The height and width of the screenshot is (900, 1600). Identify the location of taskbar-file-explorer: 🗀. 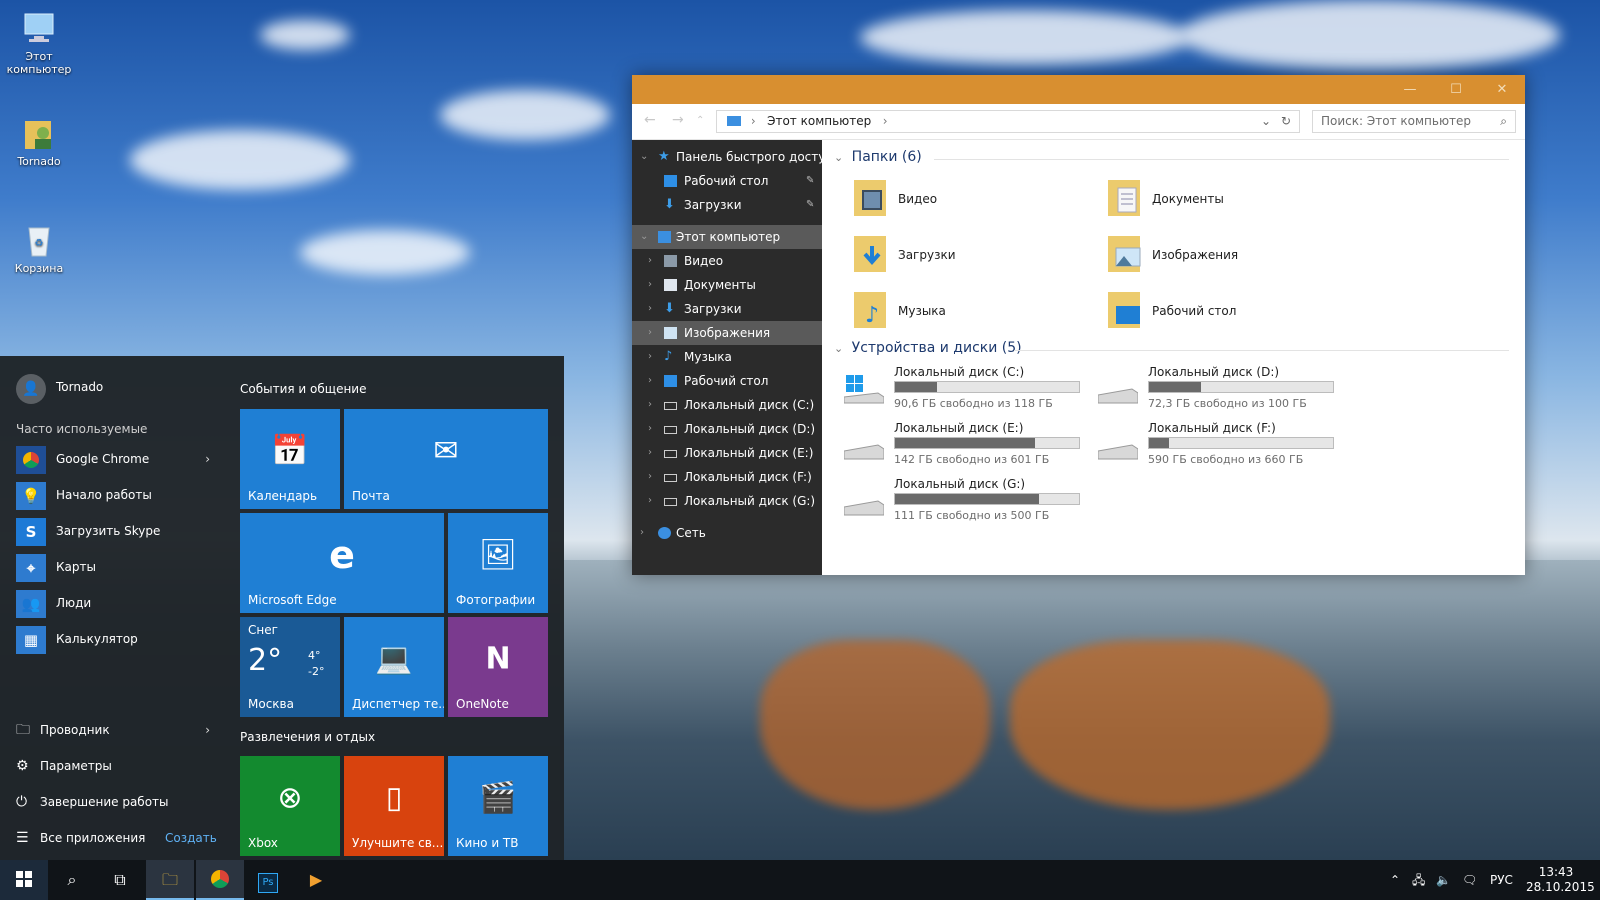
(170, 880).